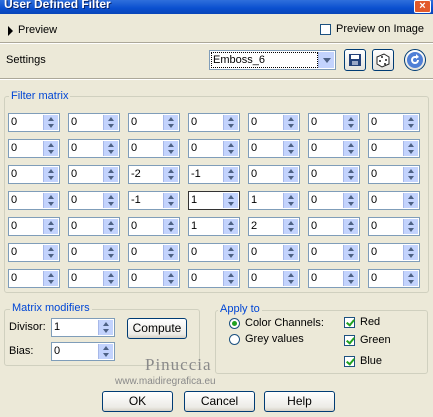 Image resolution: width=433 pixels, height=417 pixels. Describe the element at coordinates (154, 174) in the screenshot. I see `matrix-cell-r3-c3: -2` at that location.